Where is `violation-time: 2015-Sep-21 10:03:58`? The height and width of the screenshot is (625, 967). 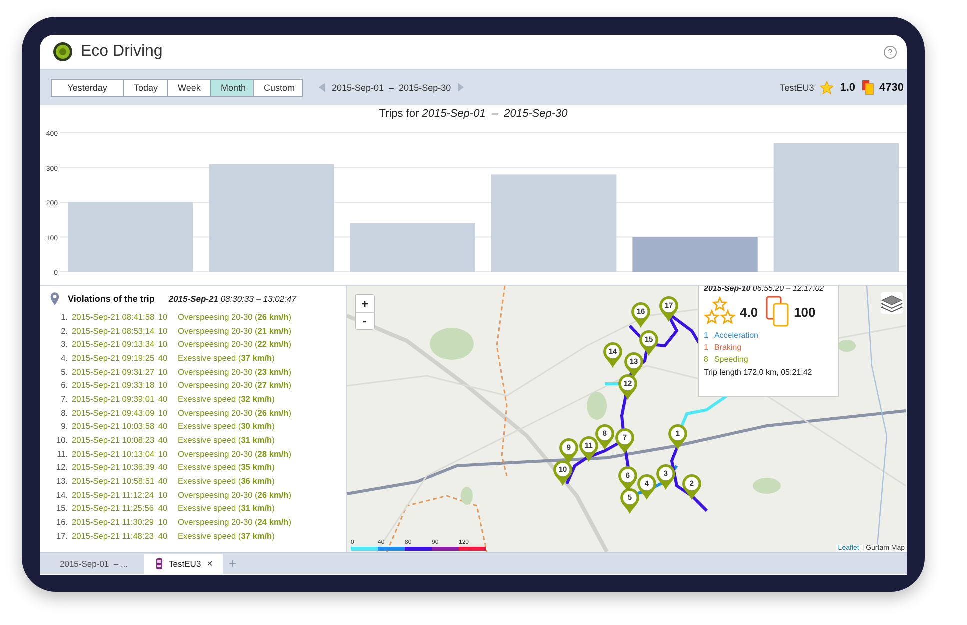 violation-time: 2015-Sep-21 10:03:58 is located at coordinates (113, 426).